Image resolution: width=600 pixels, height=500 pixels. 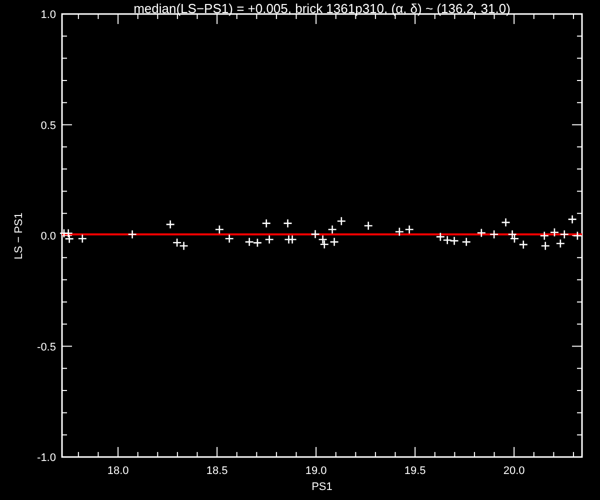 I want to click on tick-label: -1.0, so click(x=46, y=458).